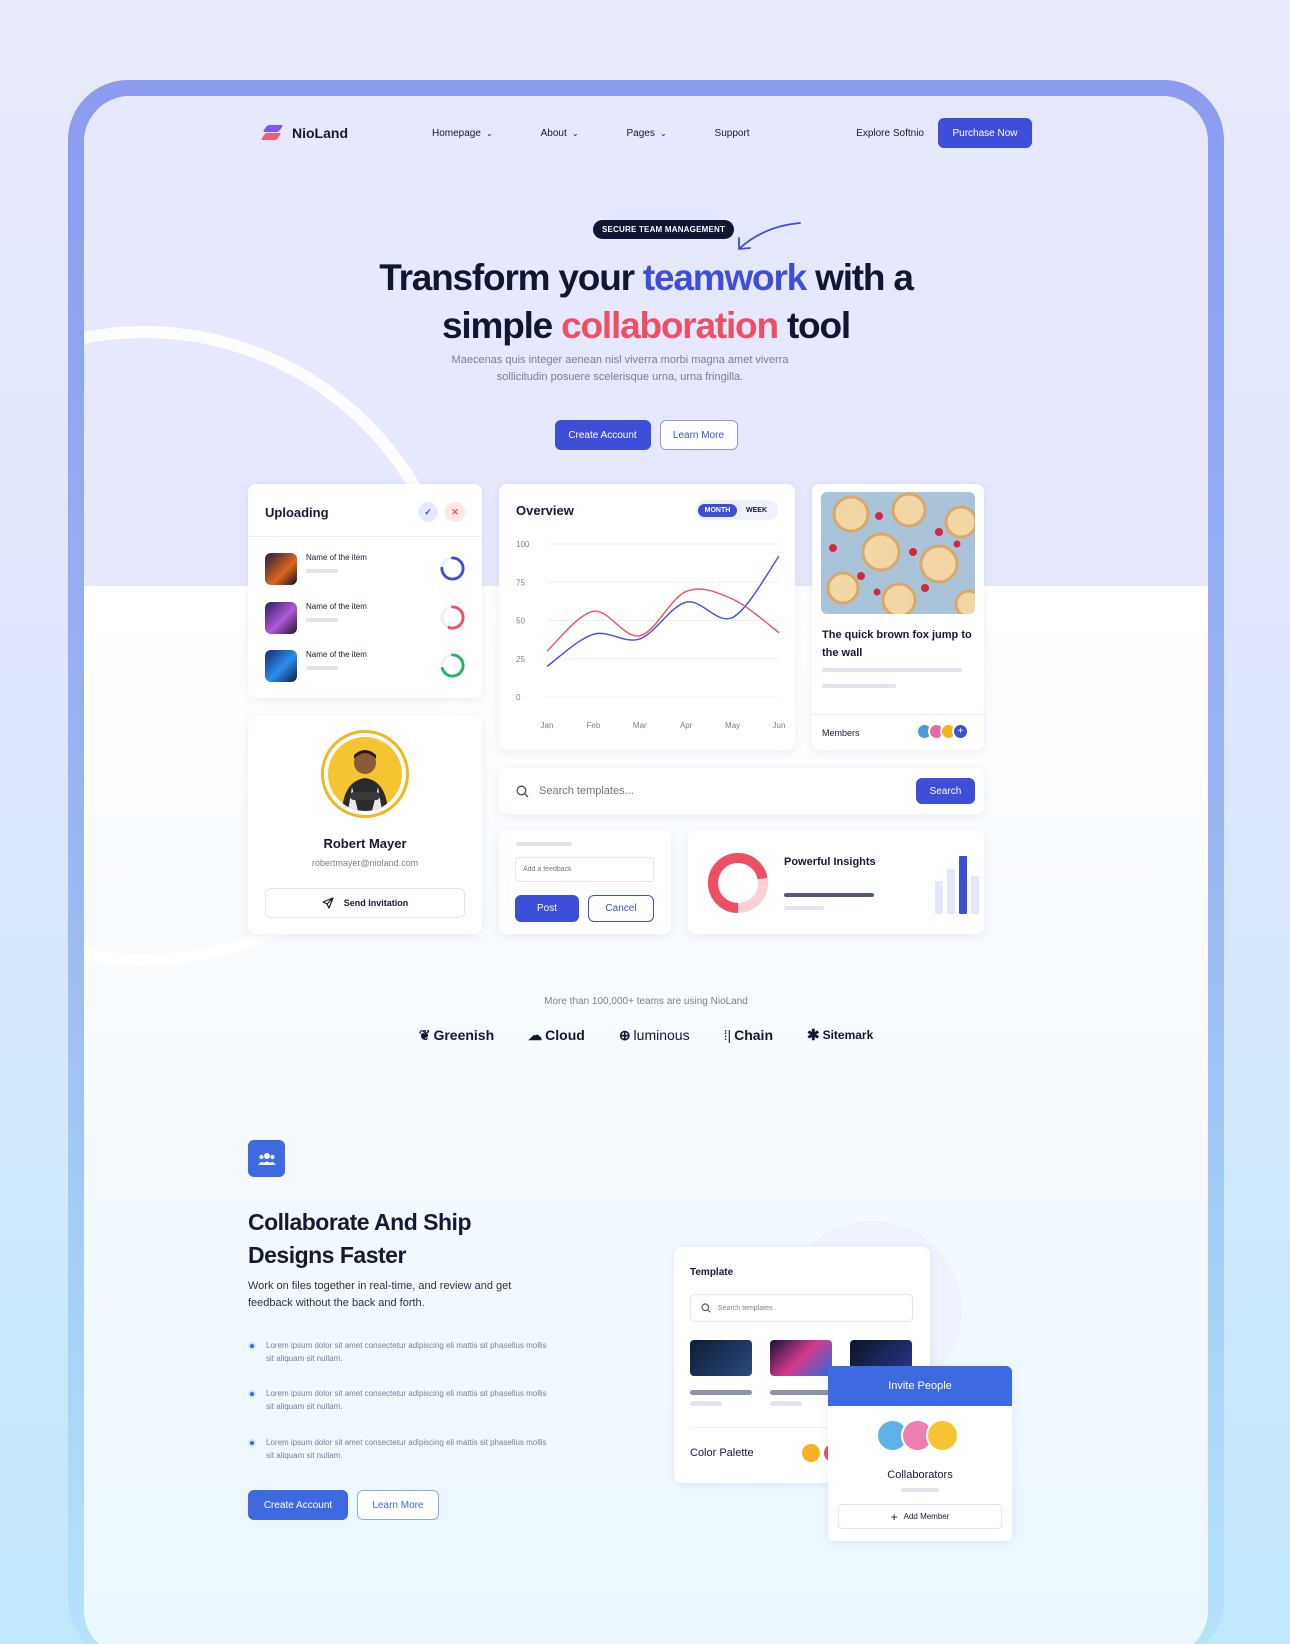 The width and height of the screenshot is (1290, 1644). I want to click on close-icon: ✕, so click(455, 512).